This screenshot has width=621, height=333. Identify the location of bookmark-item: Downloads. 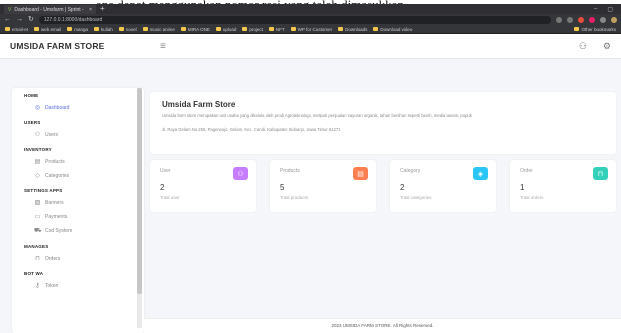
(352, 29).